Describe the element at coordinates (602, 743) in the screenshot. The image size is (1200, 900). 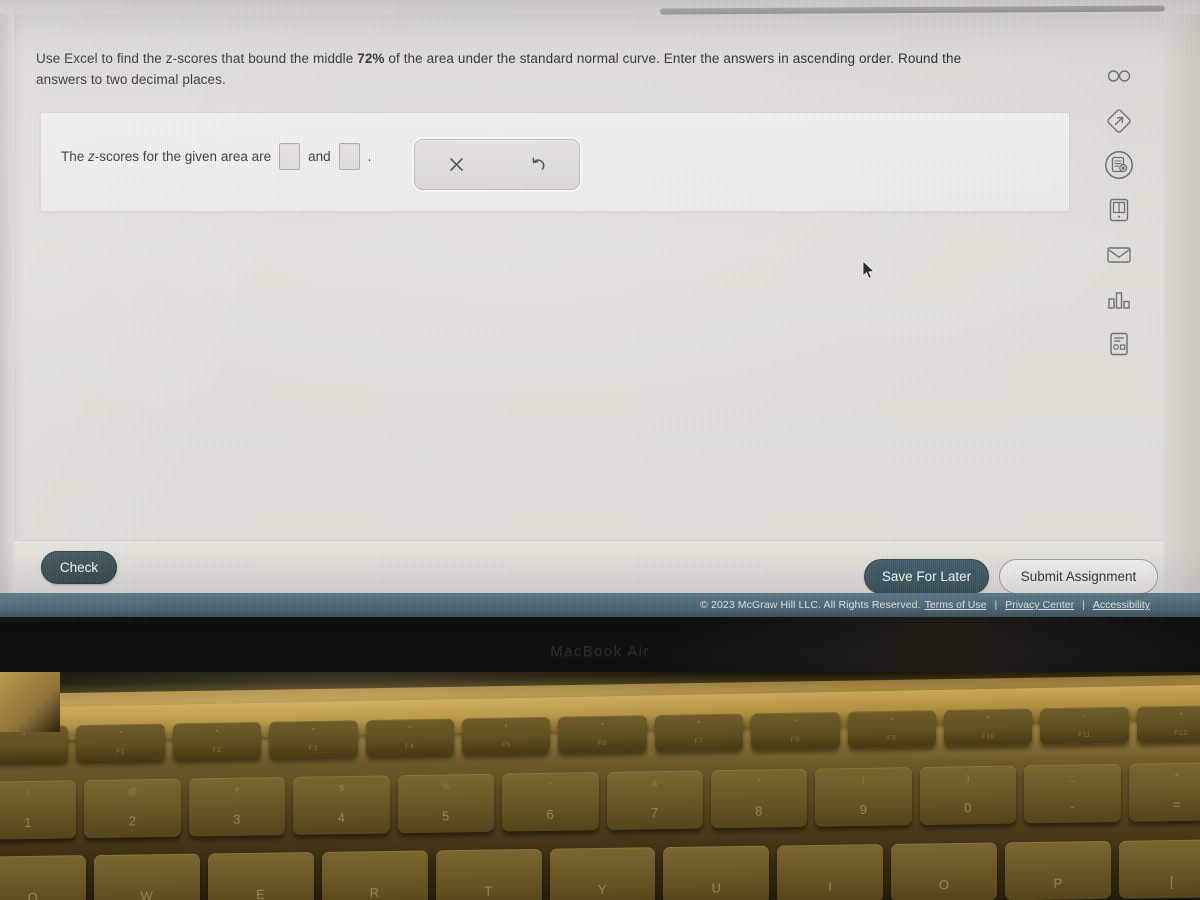
I see `key-label: F6` at that location.